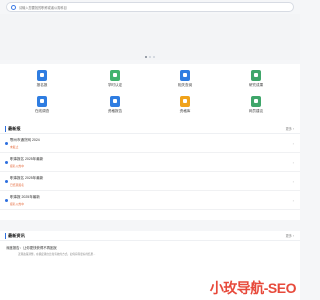  I want to click on list-item-status: 已结束报名, so click(17, 184).